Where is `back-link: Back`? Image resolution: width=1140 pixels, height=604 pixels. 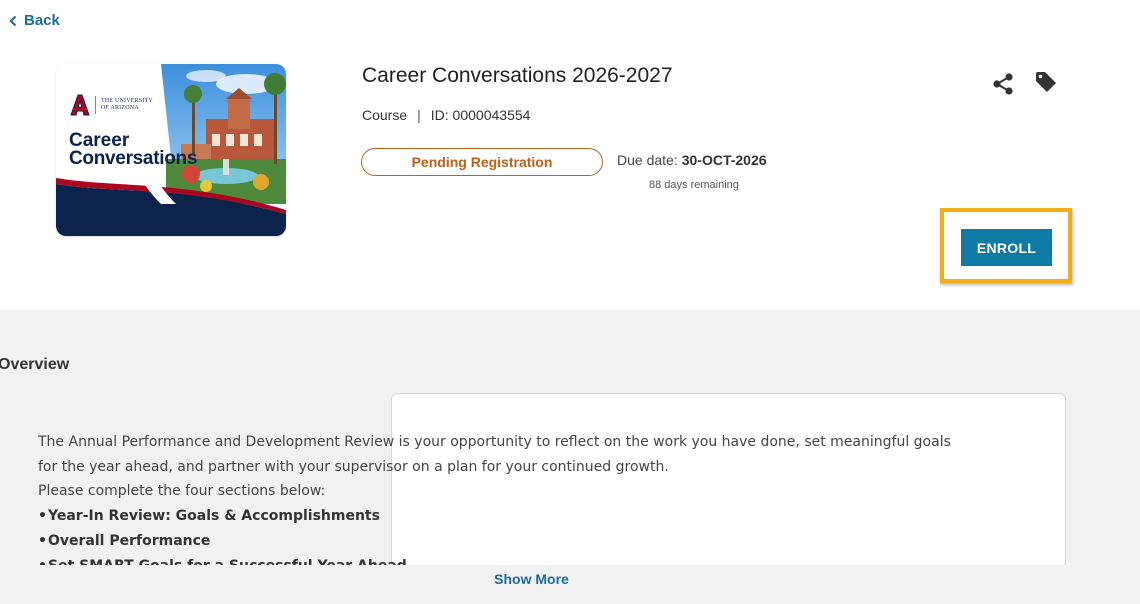
back-link: Back is located at coordinates (34, 20).